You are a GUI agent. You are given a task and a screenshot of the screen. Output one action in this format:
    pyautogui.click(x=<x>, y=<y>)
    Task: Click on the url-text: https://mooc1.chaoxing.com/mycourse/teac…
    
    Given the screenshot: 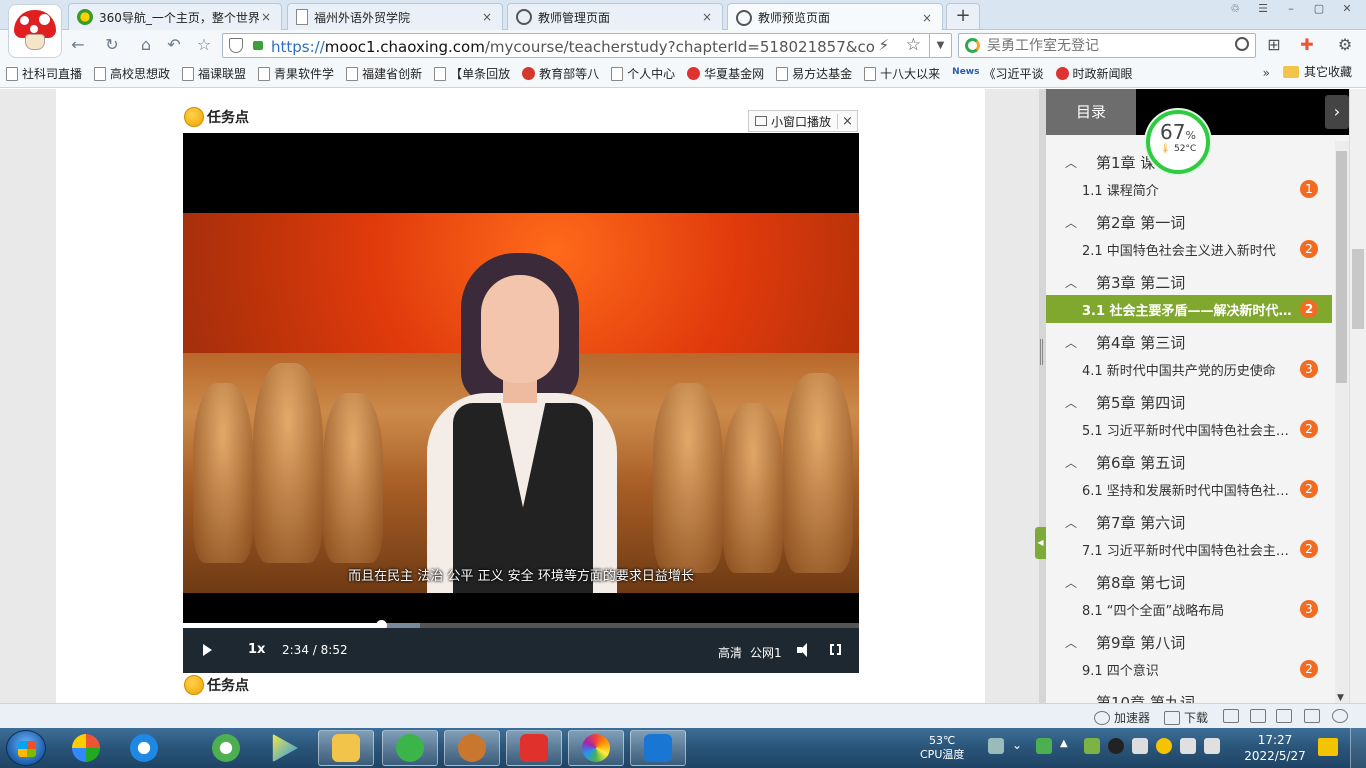 What is the action you would take?
    pyautogui.click(x=573, y=47)
    